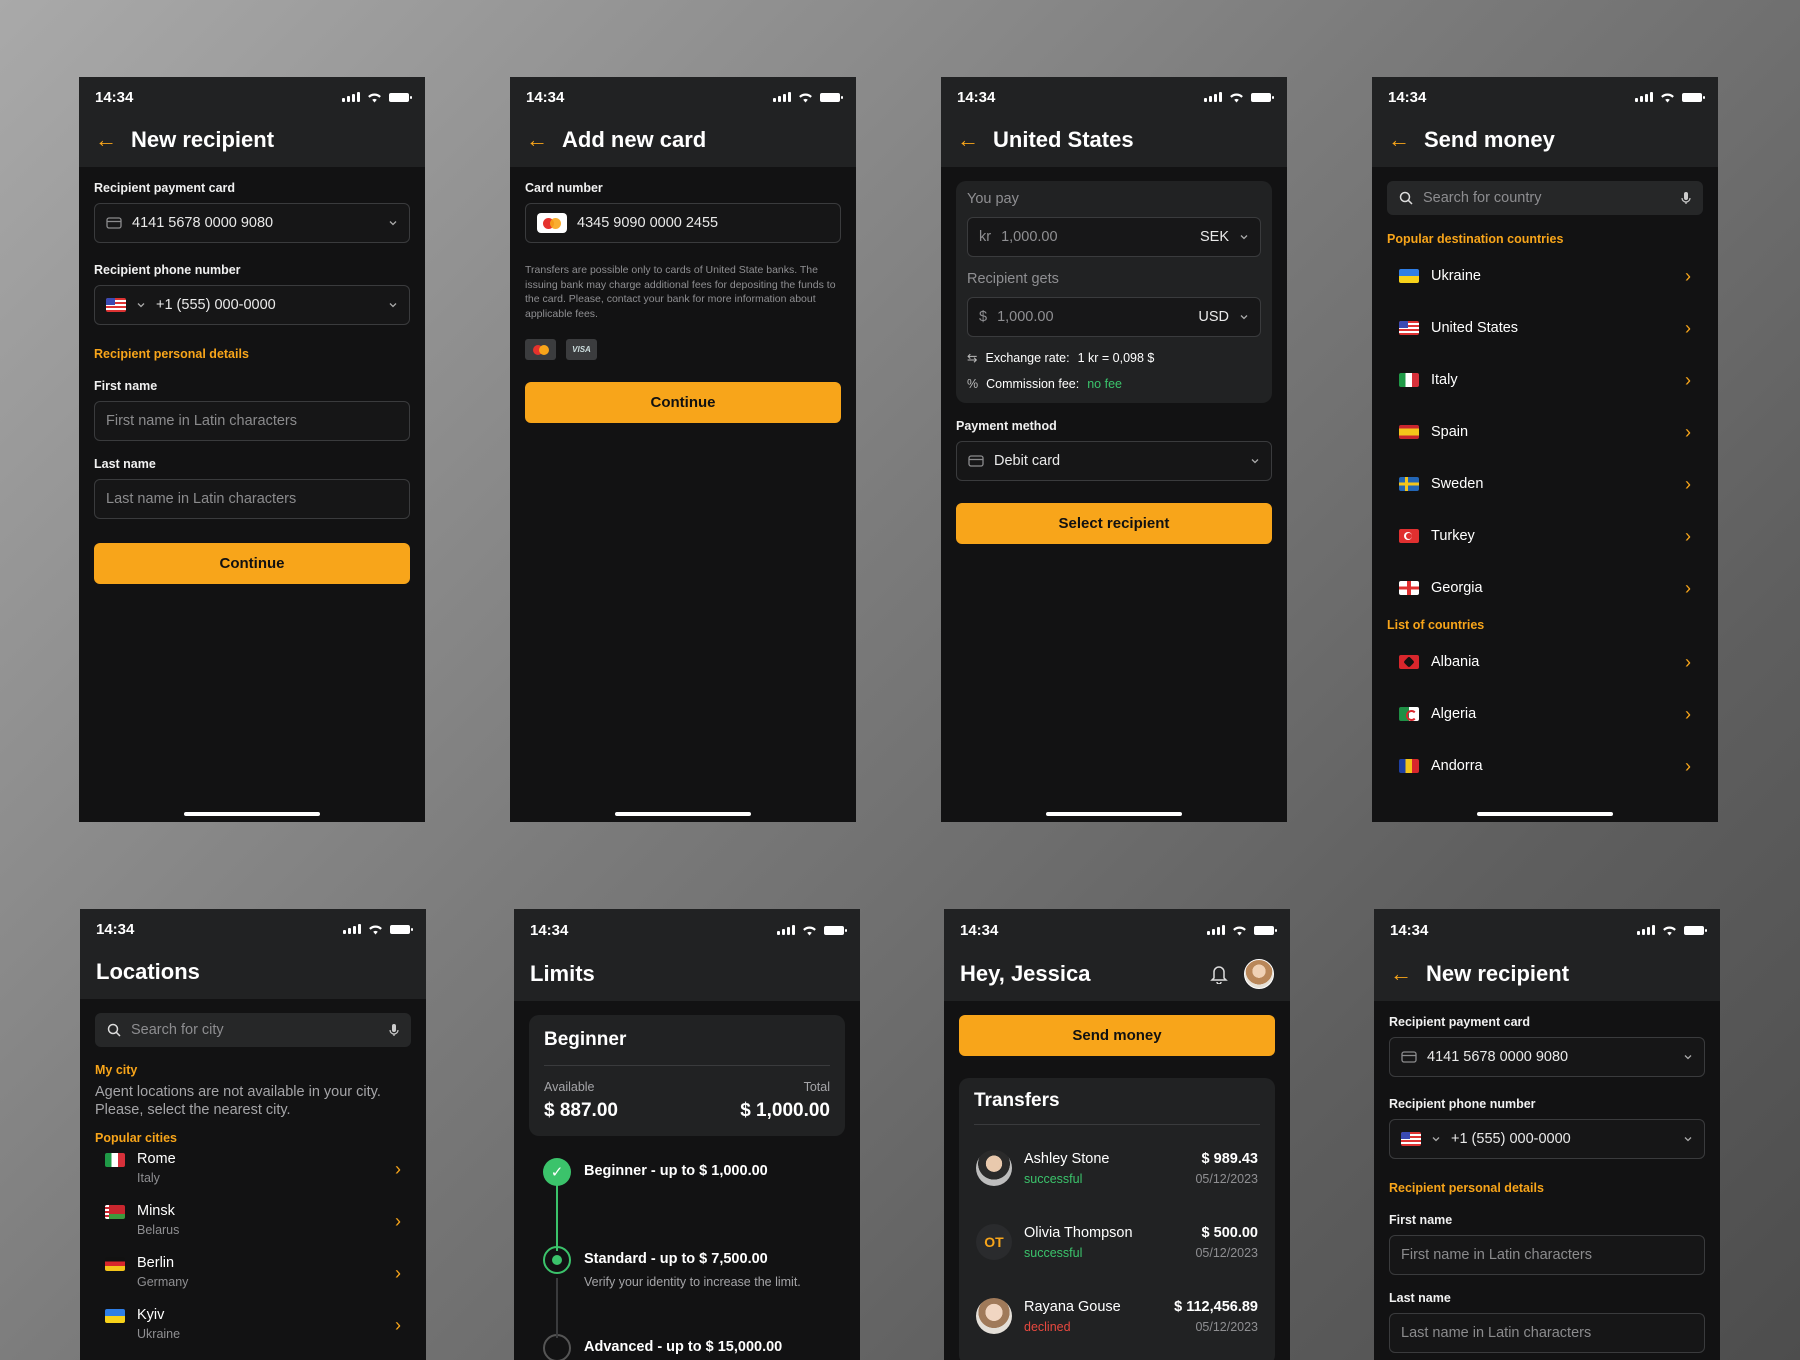 The image size is (1800, 1360). Describe the element at coordinates (1409, 536) in the screenshot. I see `turkey-flag-icon` at that location.